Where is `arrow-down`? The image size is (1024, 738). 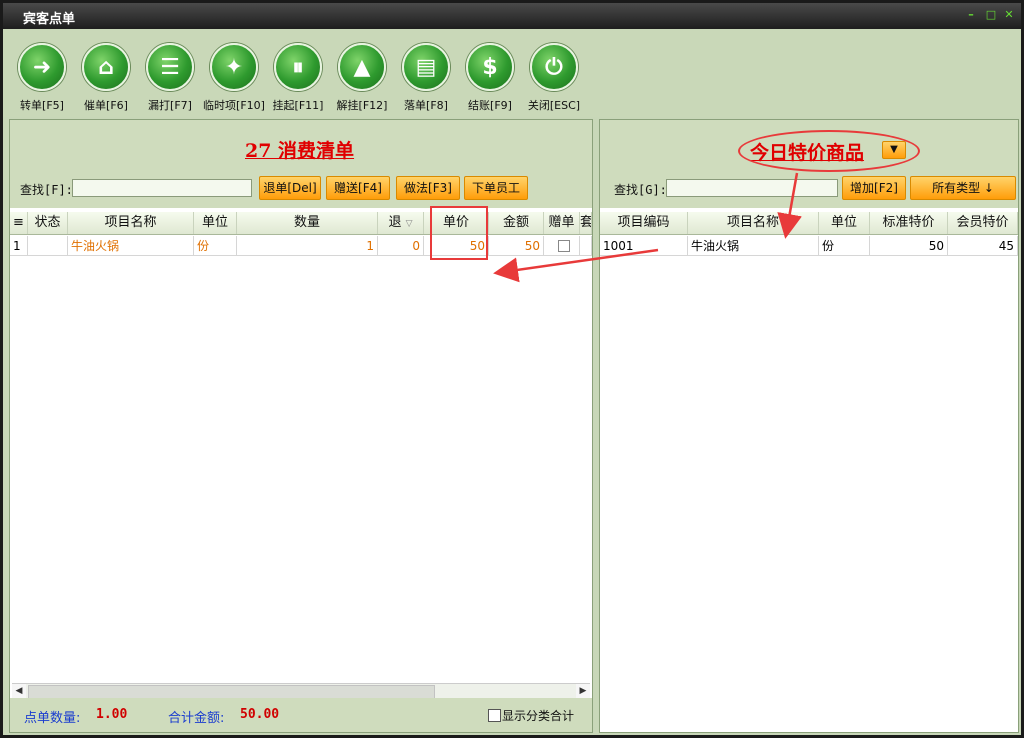 arrow-down is located at coordinates (789, 205).